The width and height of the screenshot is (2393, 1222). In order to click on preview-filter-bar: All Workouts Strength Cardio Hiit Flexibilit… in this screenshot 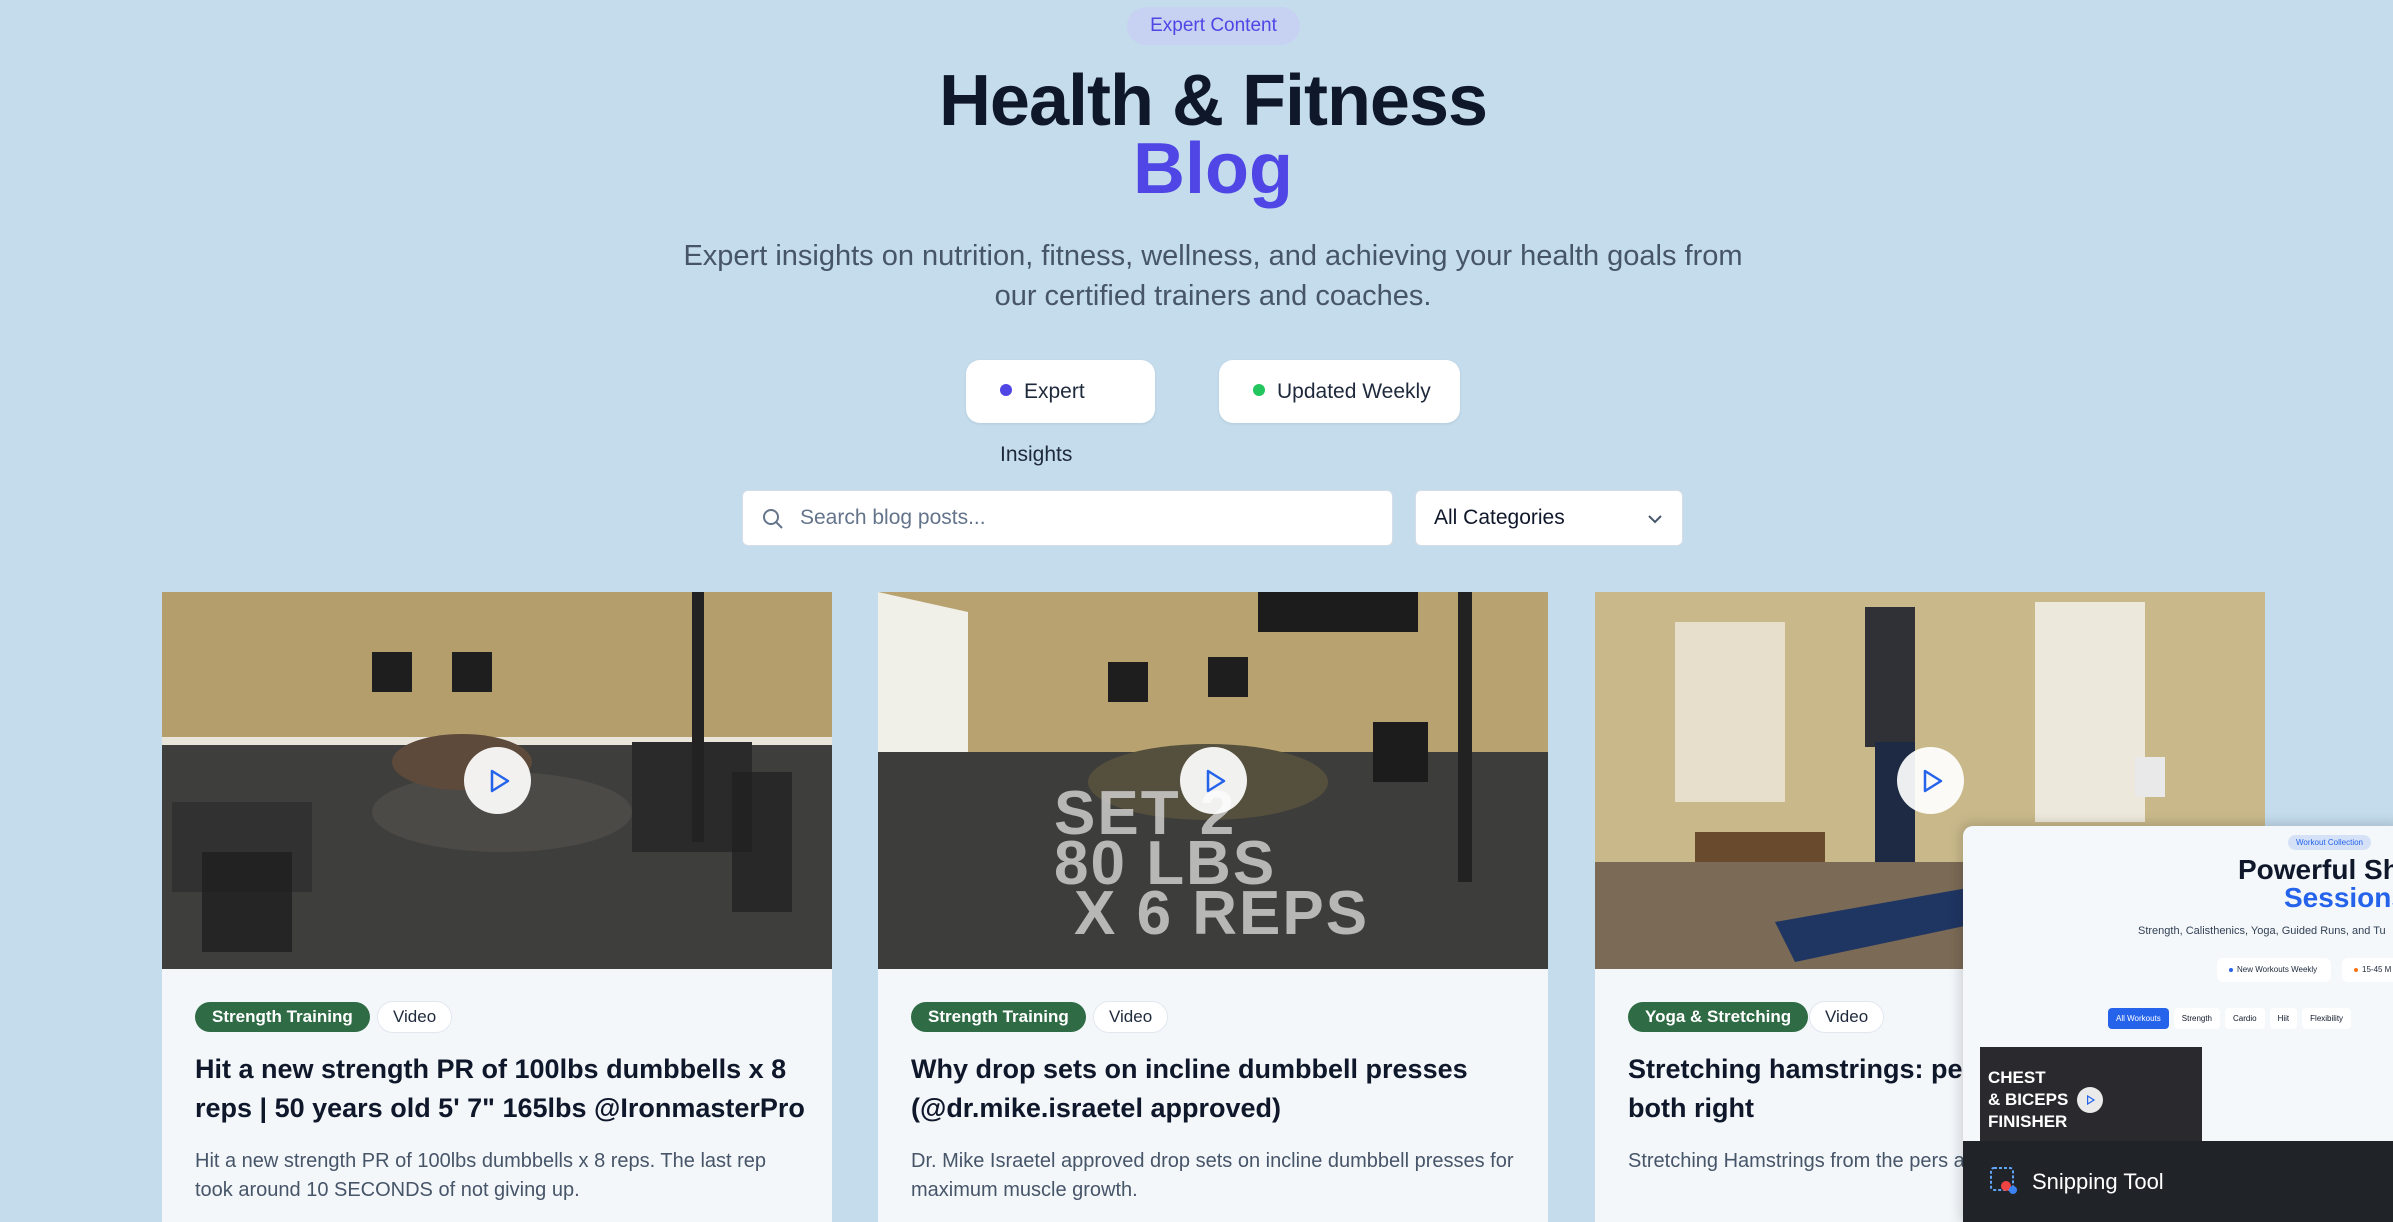, I will do `click(2230, 1018)`.